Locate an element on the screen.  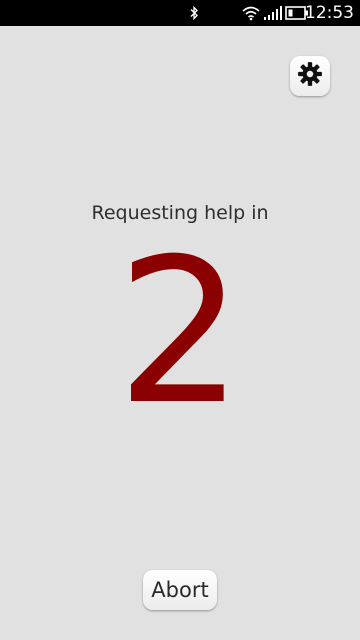
gear-icon is located at coordinates (310, 76).